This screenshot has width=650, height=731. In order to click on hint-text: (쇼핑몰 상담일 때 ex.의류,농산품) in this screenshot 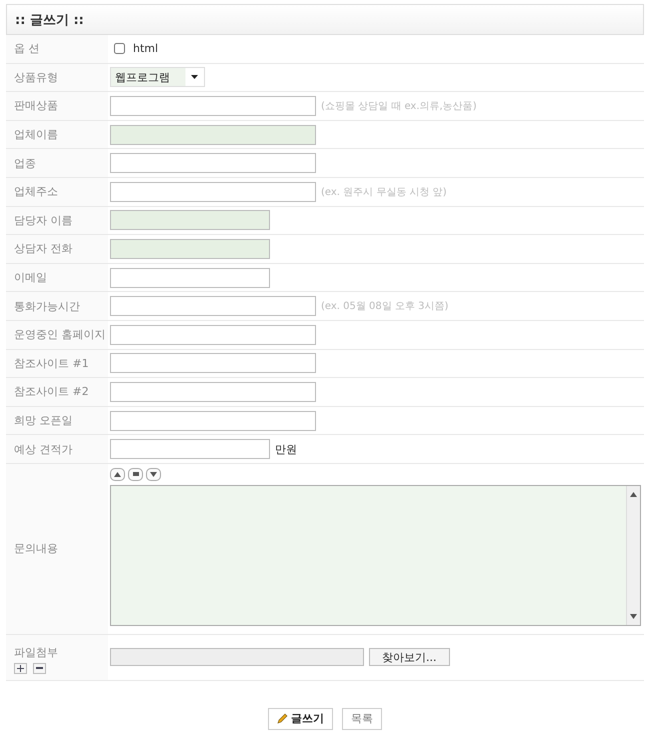, I will do `click(399, 106)`.